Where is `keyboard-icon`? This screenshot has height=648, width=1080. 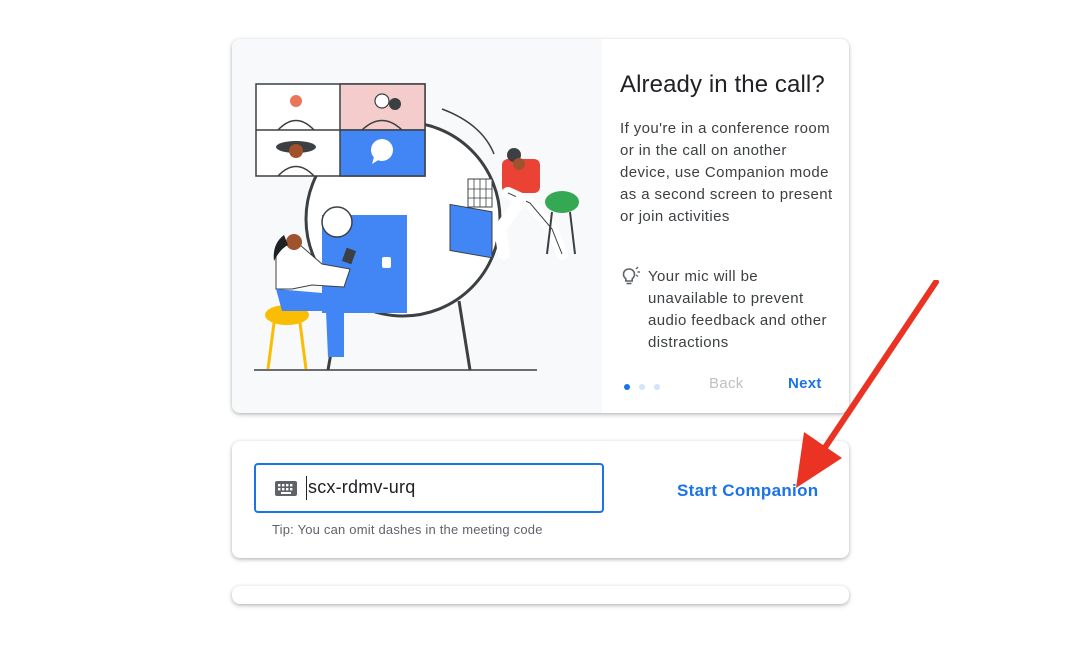 keyboard-icon is located at coordinates (286, 489).